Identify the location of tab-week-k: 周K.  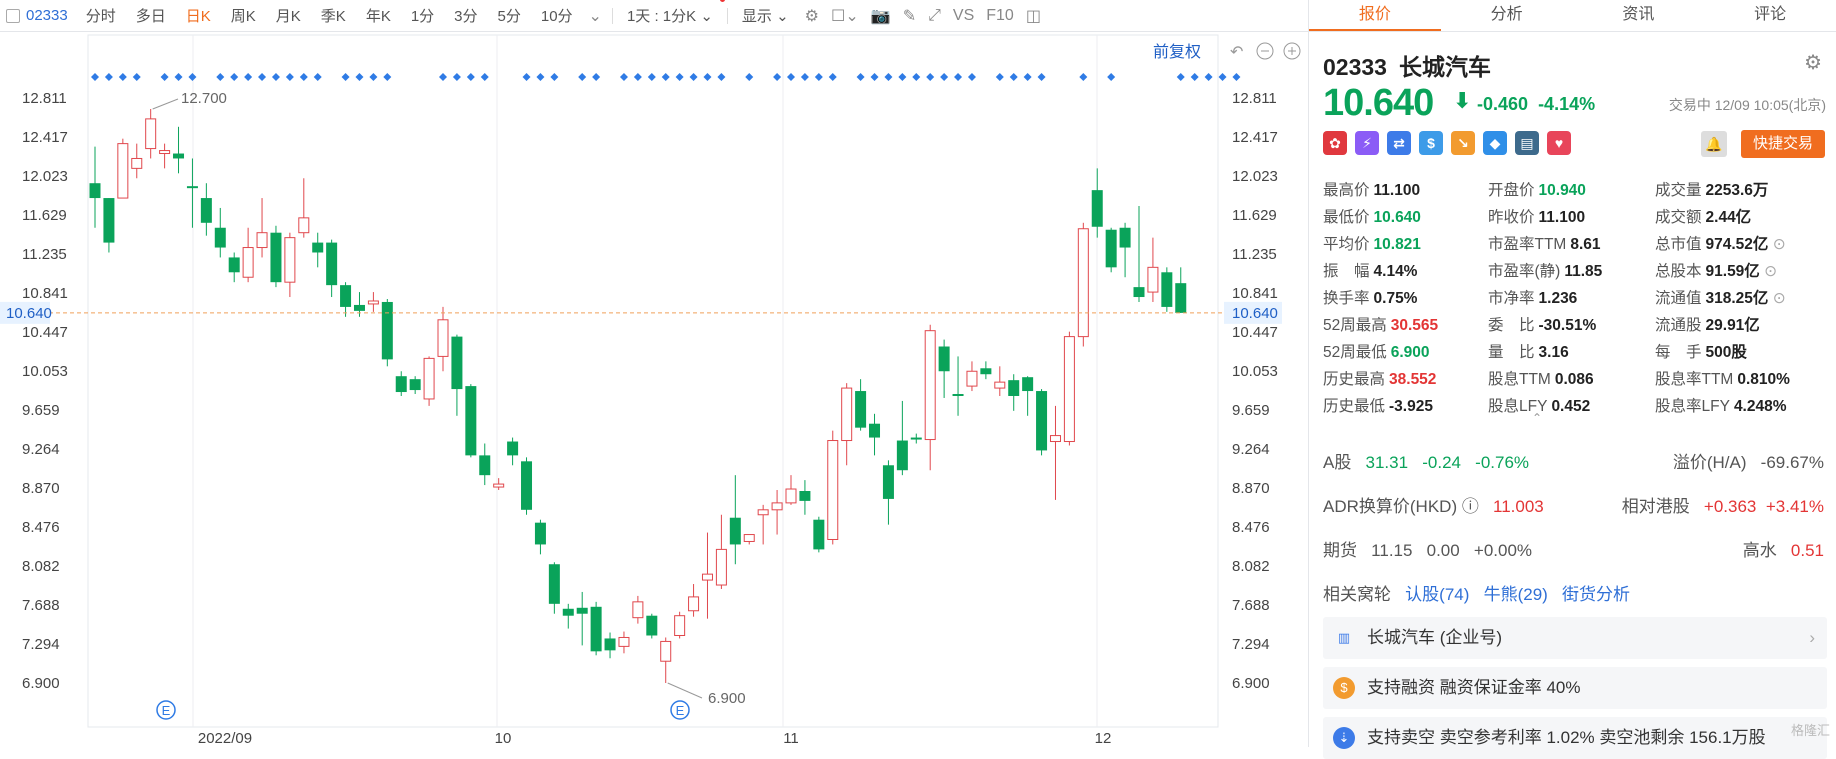
(243, 15).